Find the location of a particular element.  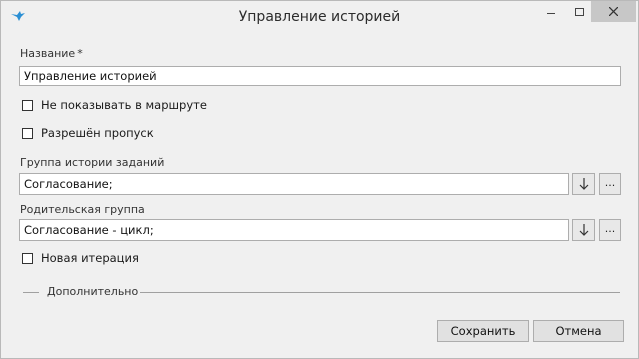

section-divider-left is located at coordinates (31, 292).